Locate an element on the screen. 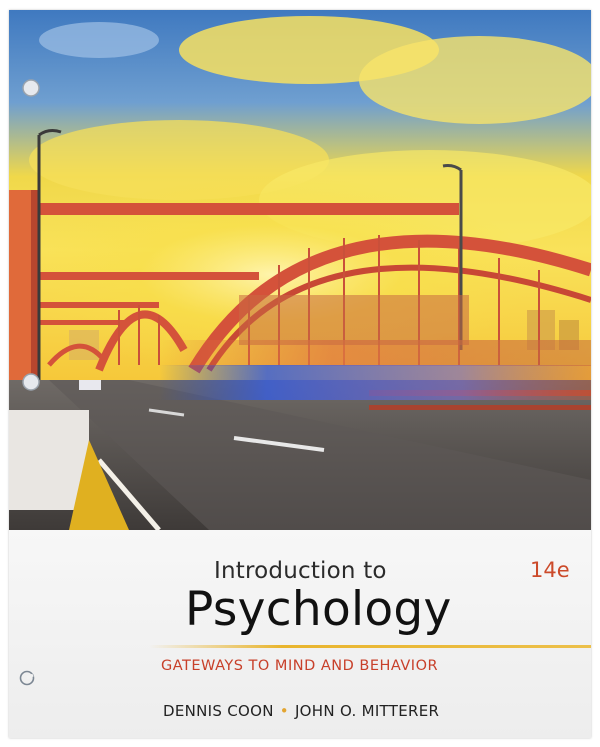  authors-line: DENNIS COON • JOHN O. MITTERER is located at coordinates (301, 711).